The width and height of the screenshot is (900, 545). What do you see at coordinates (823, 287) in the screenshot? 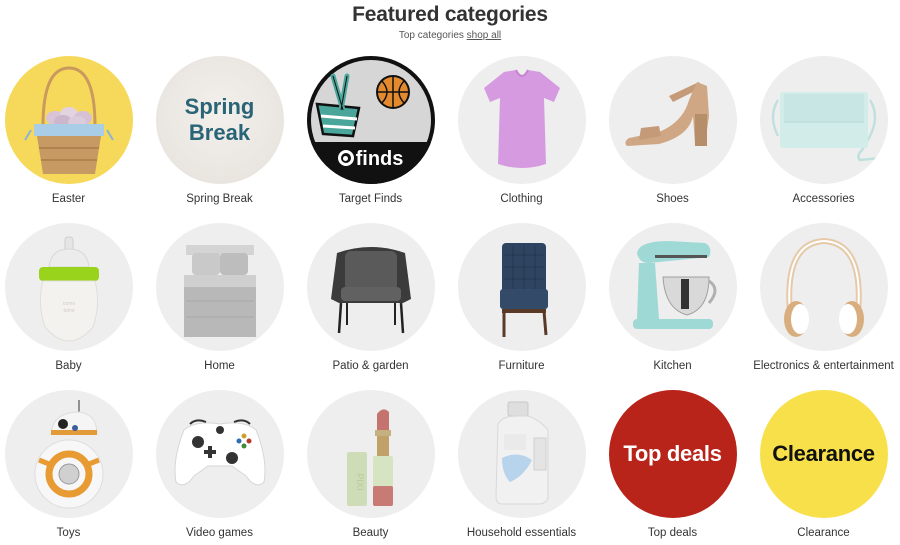
I see `headphones-icon` at bounding box center [823, 287].